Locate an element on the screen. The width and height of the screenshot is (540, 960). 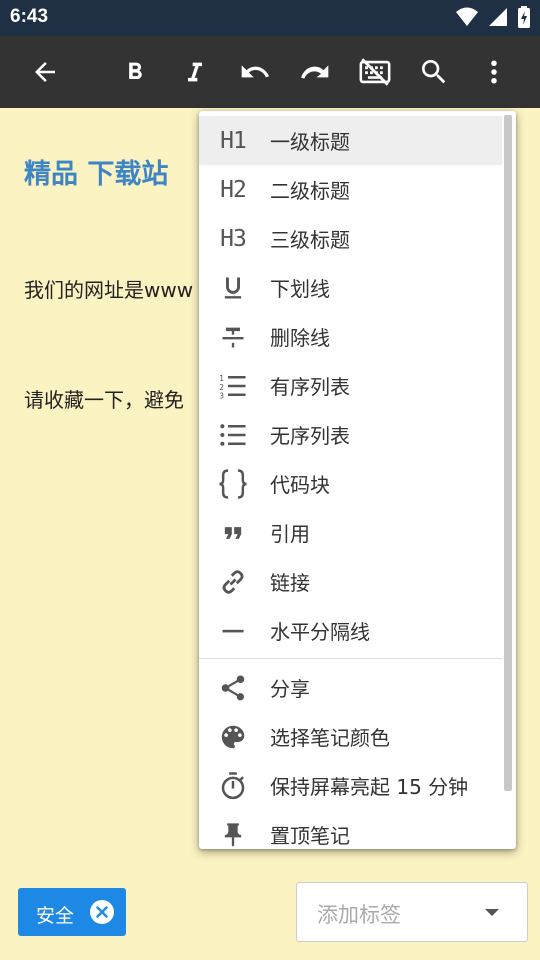
horizontal-rule-icon is located at coordinates (233, 631).